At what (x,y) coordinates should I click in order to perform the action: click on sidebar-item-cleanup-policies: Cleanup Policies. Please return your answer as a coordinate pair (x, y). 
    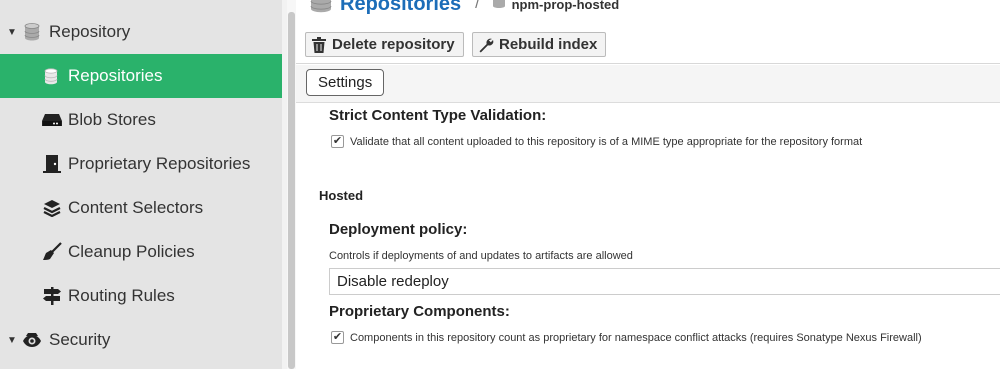
    Looking at the image, I should click on (141, 252).